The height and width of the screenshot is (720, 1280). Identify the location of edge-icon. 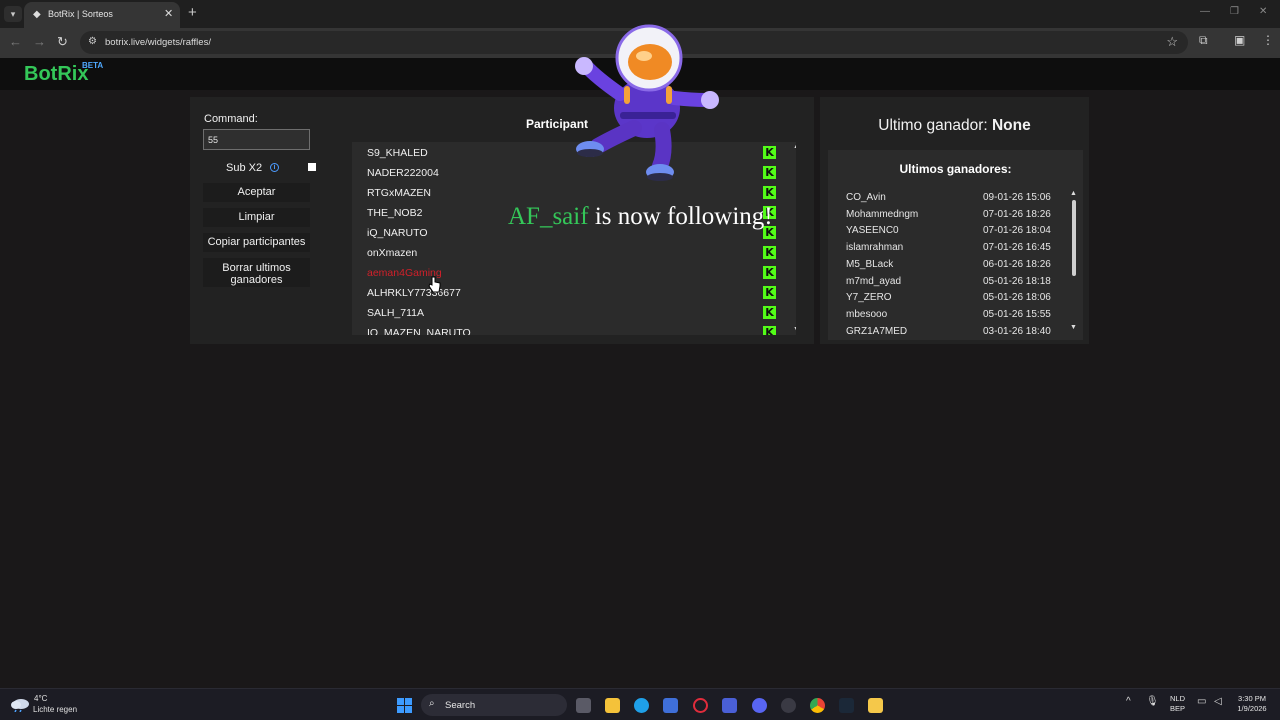
(641, 705).